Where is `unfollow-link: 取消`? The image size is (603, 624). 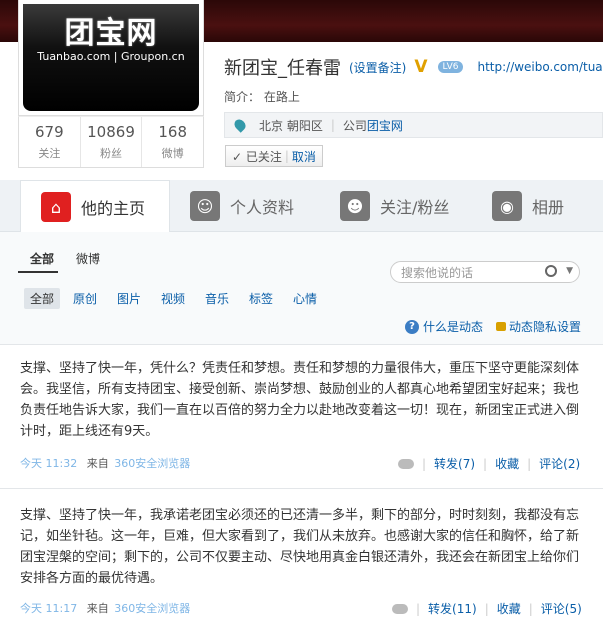
unfollow-link: 取消 is located at coordinates (304, 156).